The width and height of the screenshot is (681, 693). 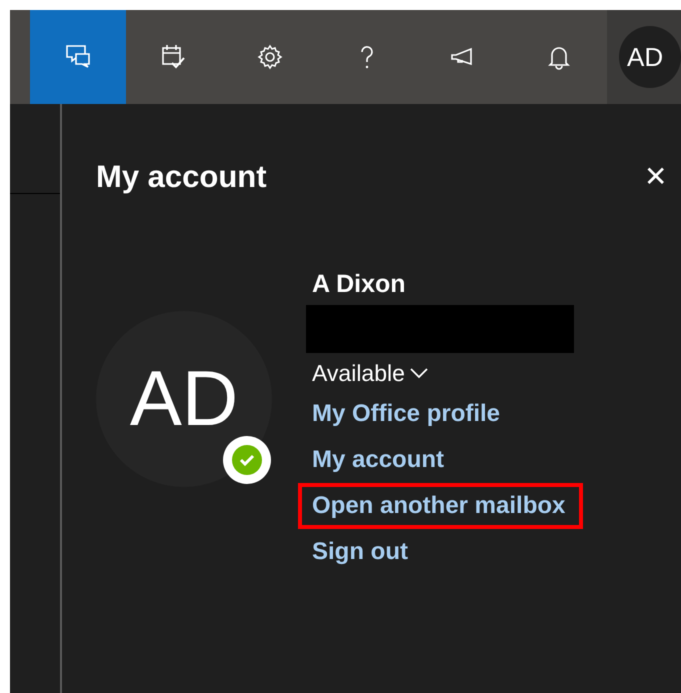 What do you see at coordinates (439, 506) in the screenshot?
I see `account-link: Open another mailbox` at bounding box center [439, 506].